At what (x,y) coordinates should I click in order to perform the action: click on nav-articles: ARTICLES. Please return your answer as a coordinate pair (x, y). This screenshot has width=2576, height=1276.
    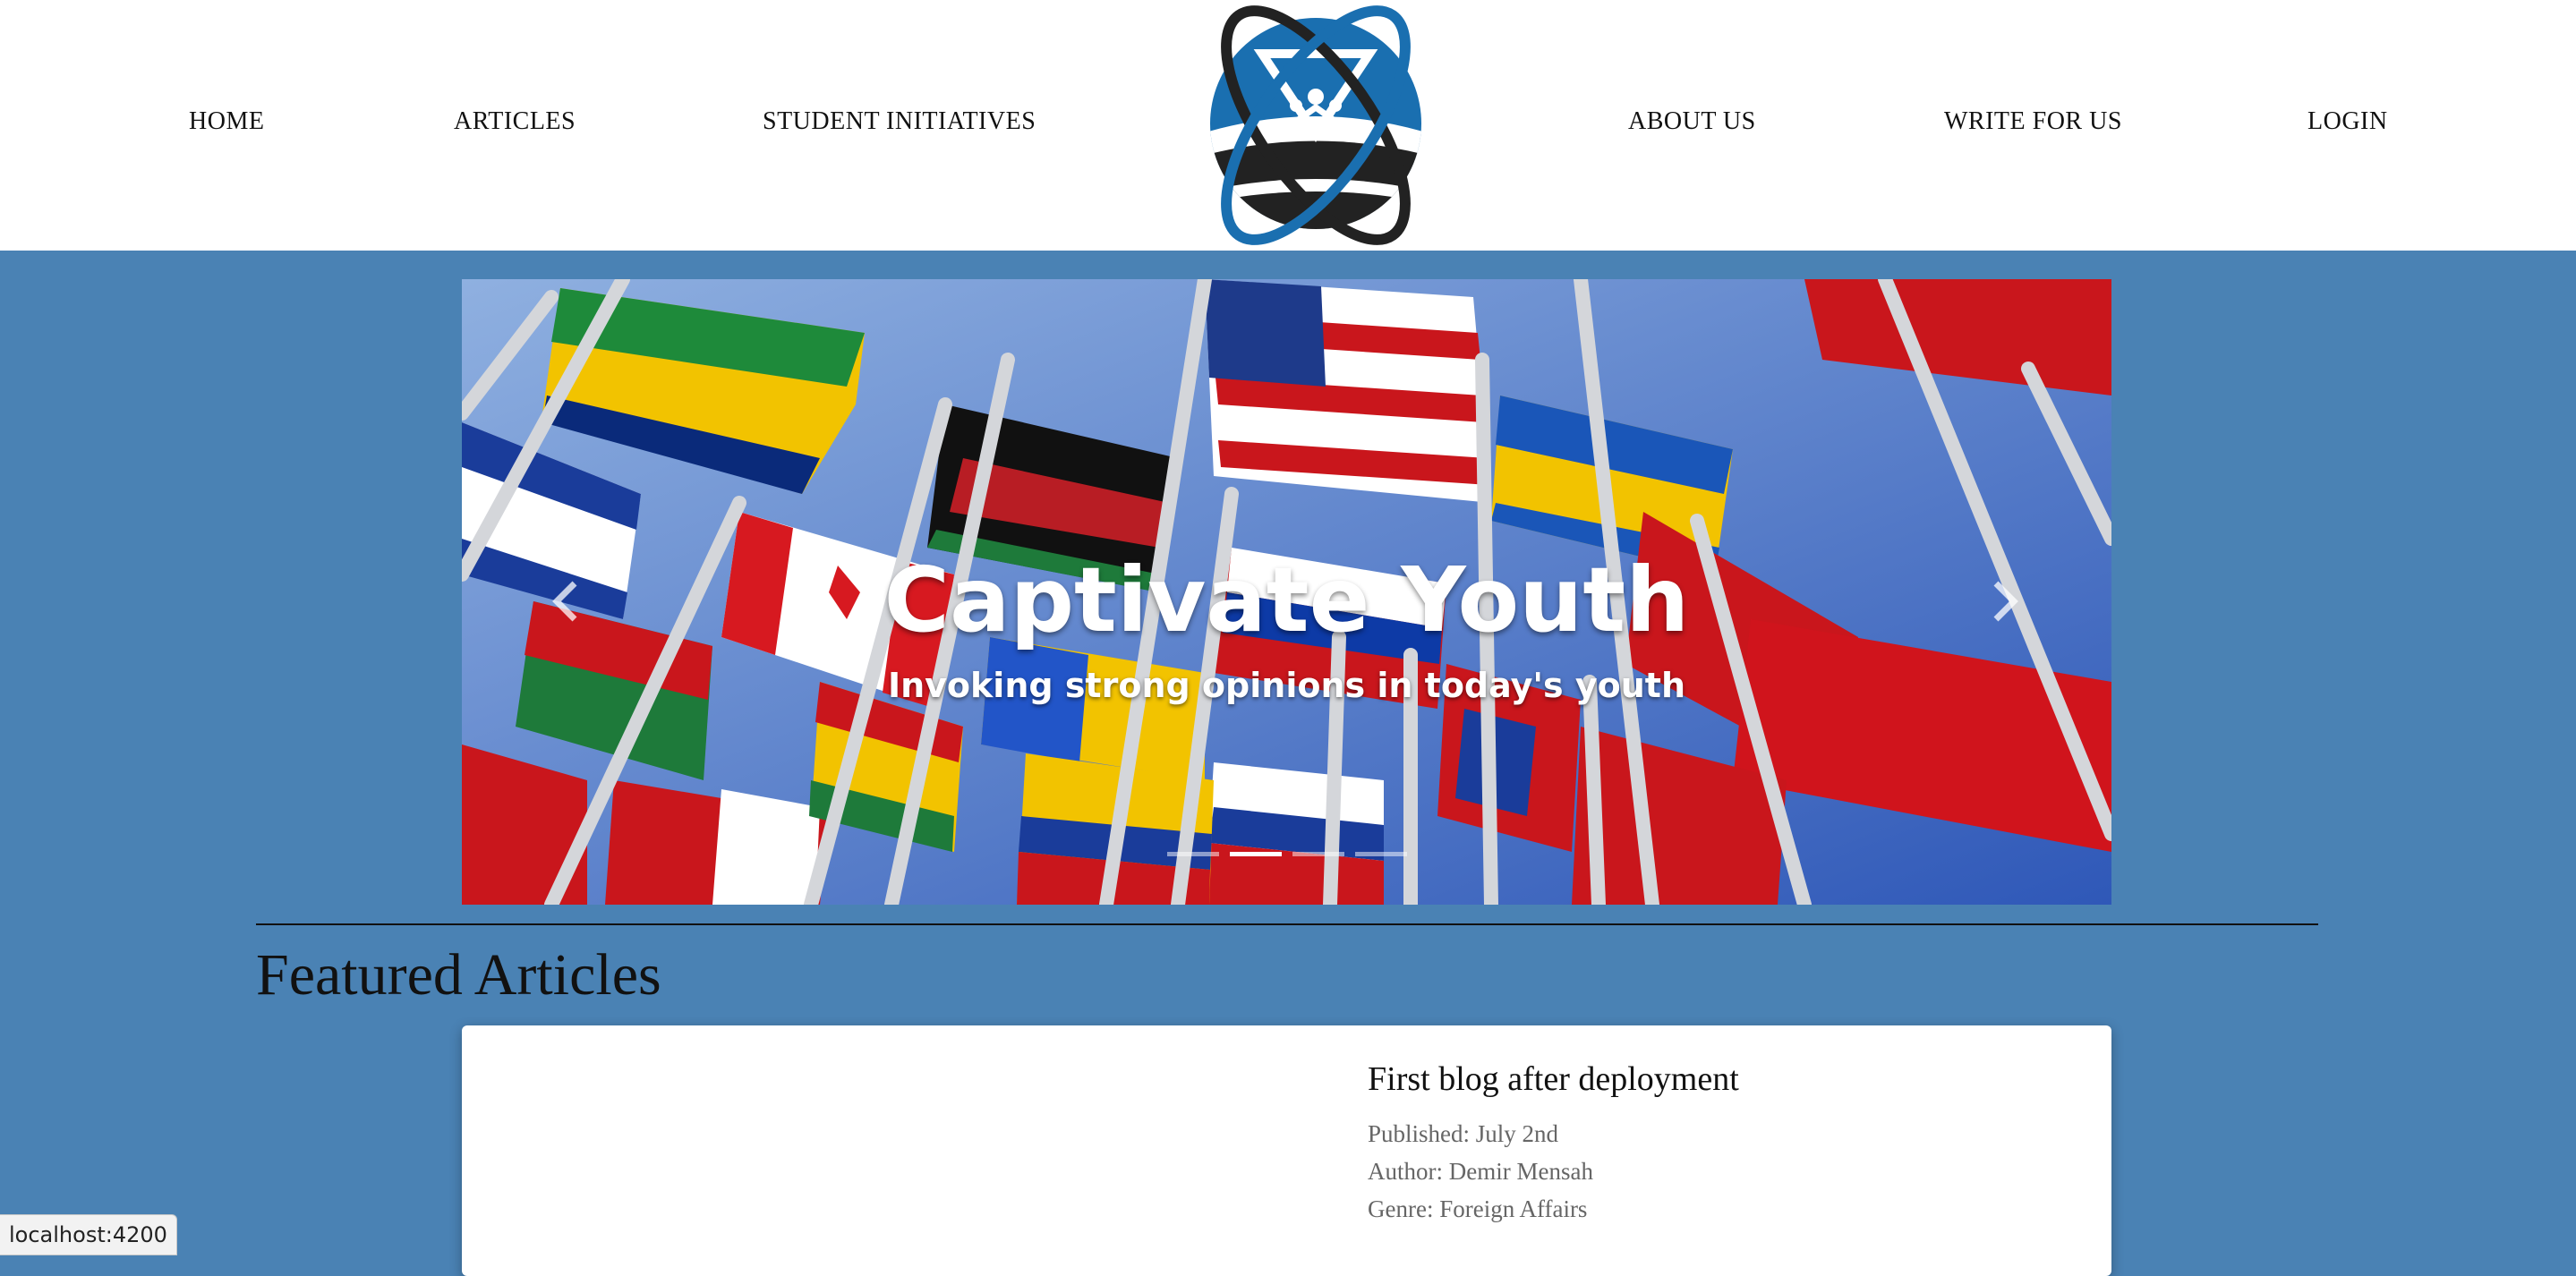
    Looking at the image, I should click on (515, 121).